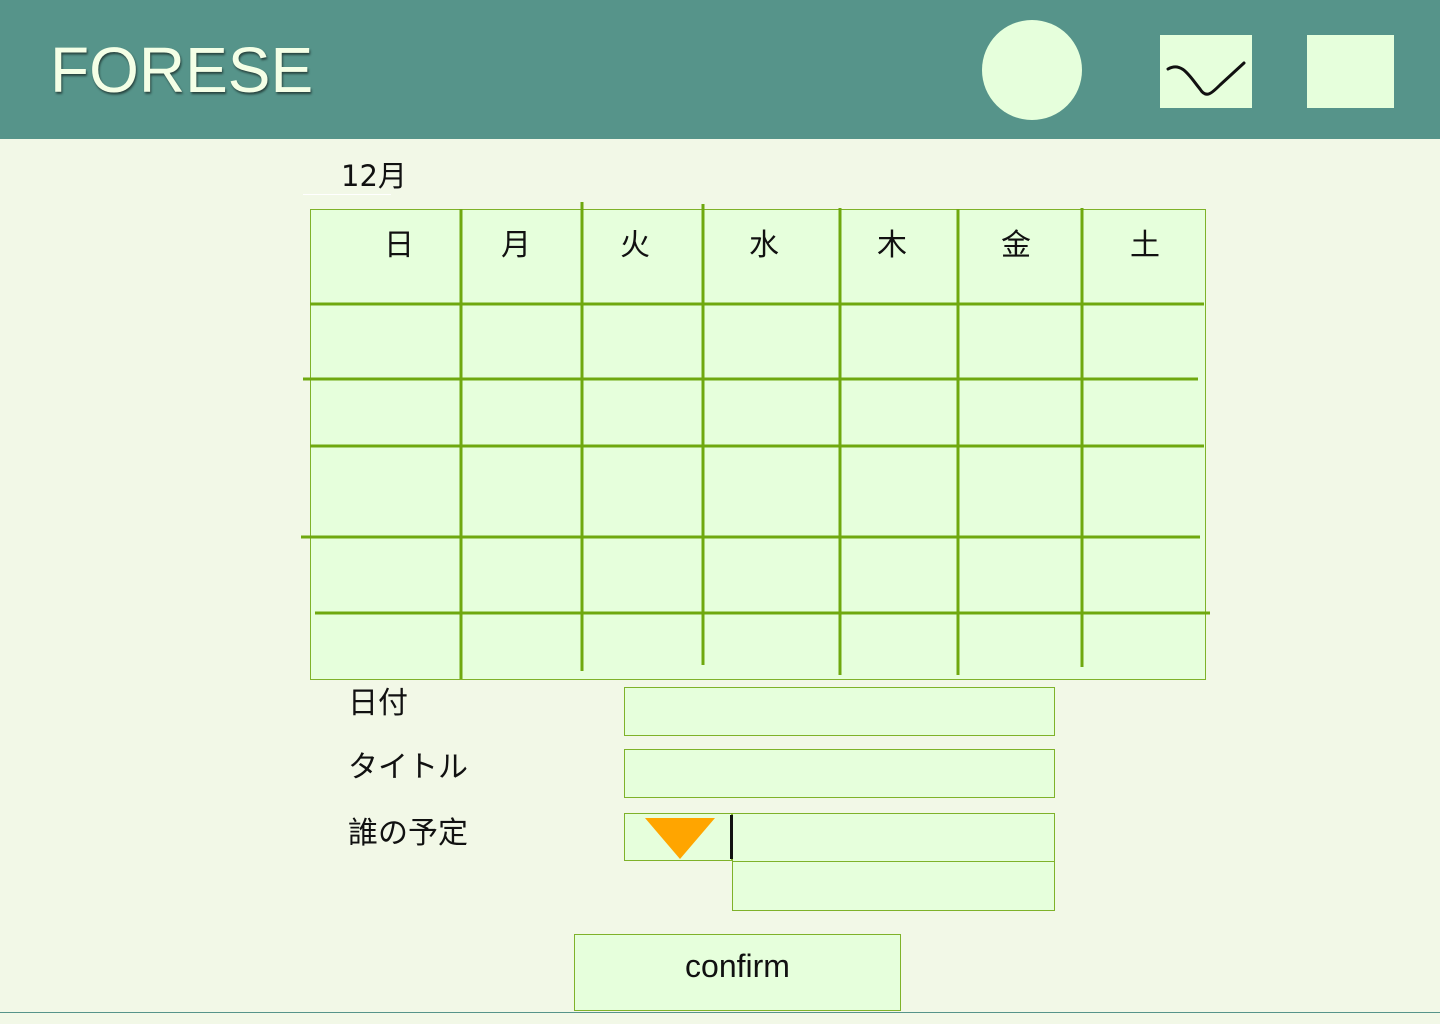  I want to click on app-logo: FORESE, so click(182, 70).